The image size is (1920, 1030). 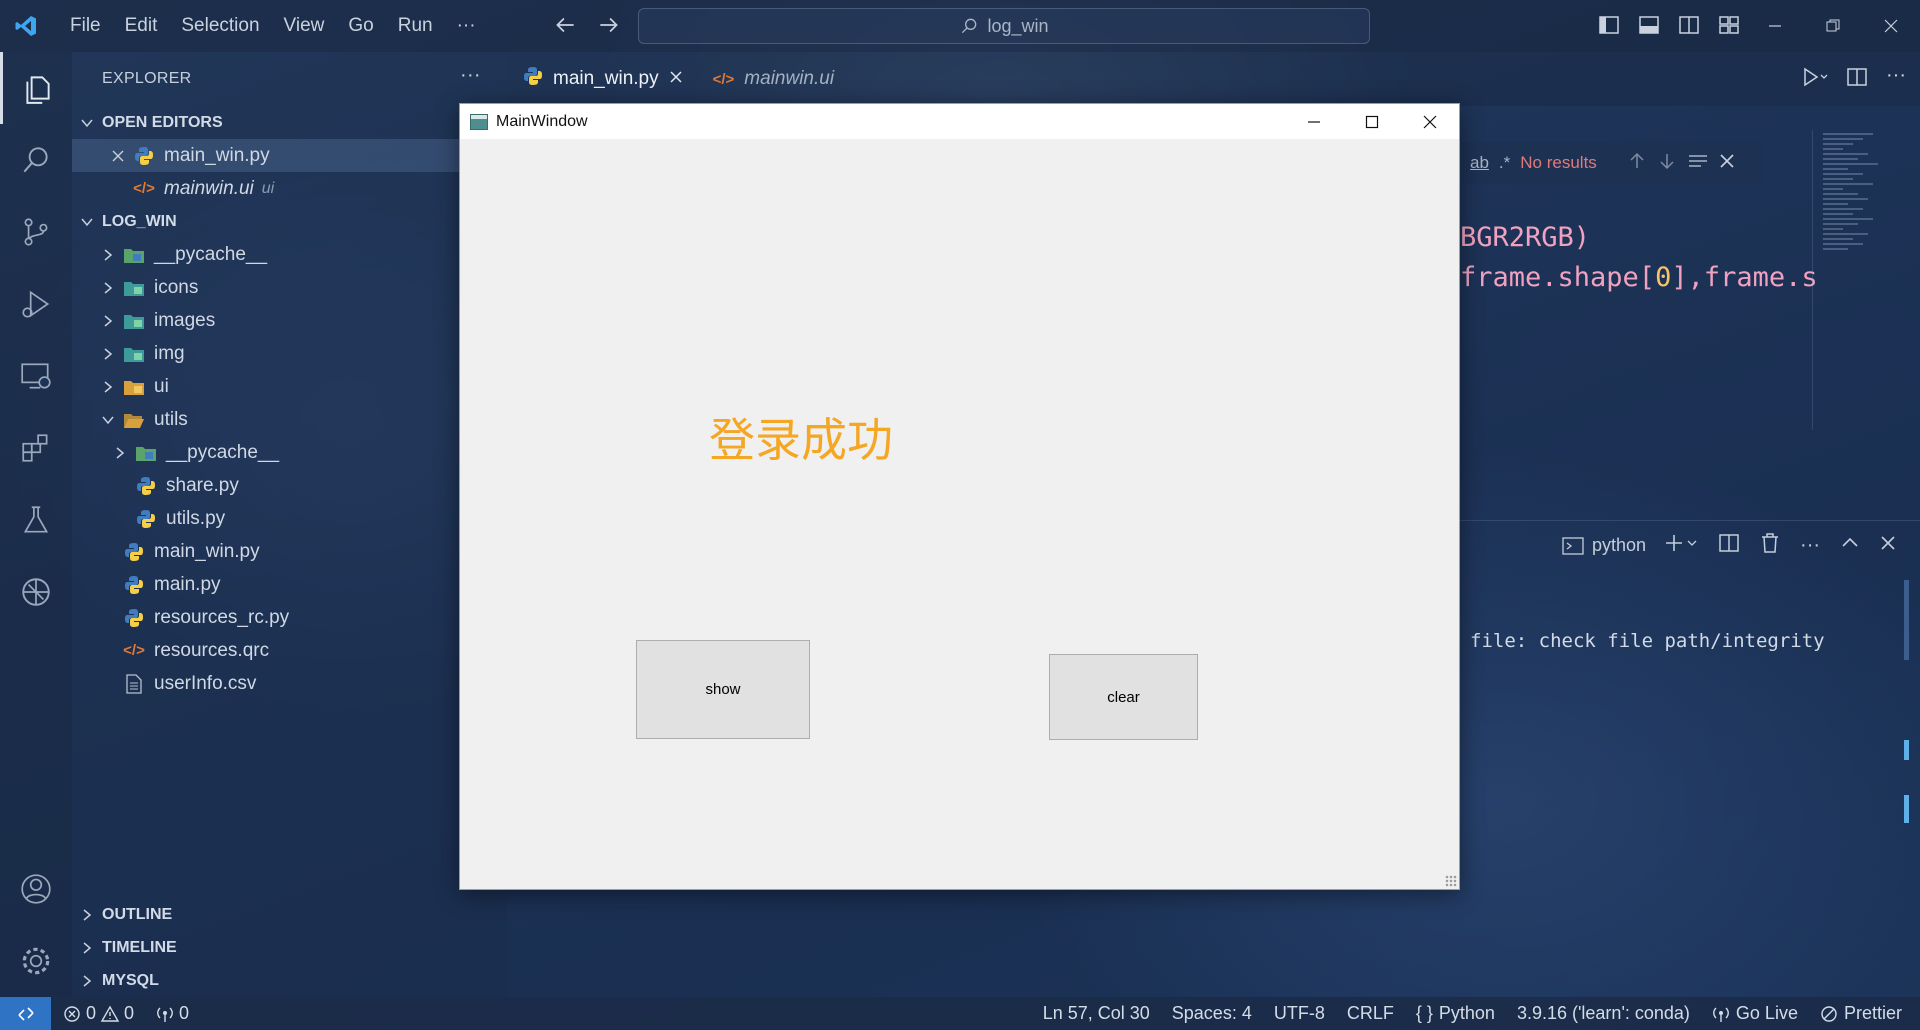 I want to click on command-center-search: log_win, so click(x=1004, y=26).